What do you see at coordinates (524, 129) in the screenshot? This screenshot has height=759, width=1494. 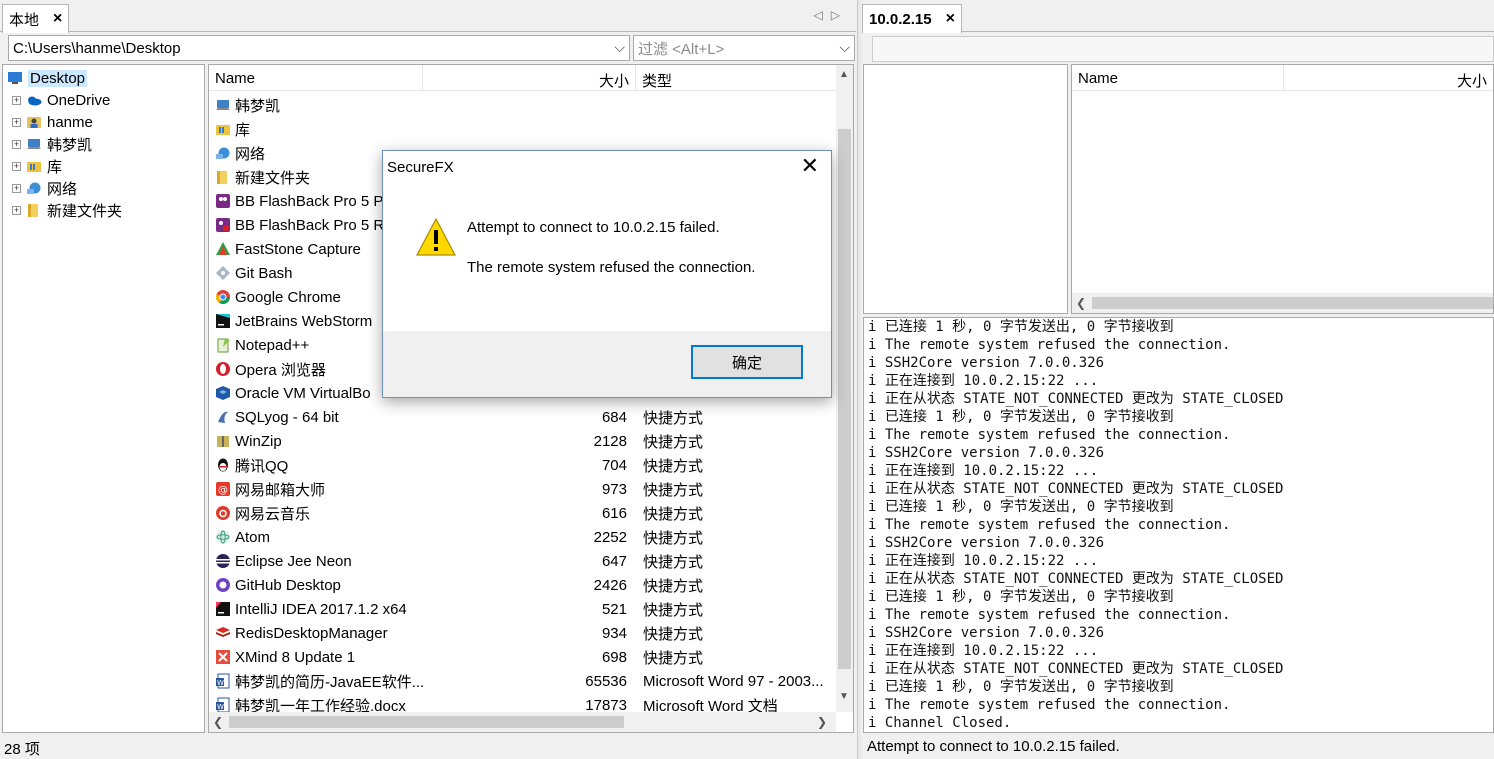 I see `file-row: 库` at bounding box center [524, 129].